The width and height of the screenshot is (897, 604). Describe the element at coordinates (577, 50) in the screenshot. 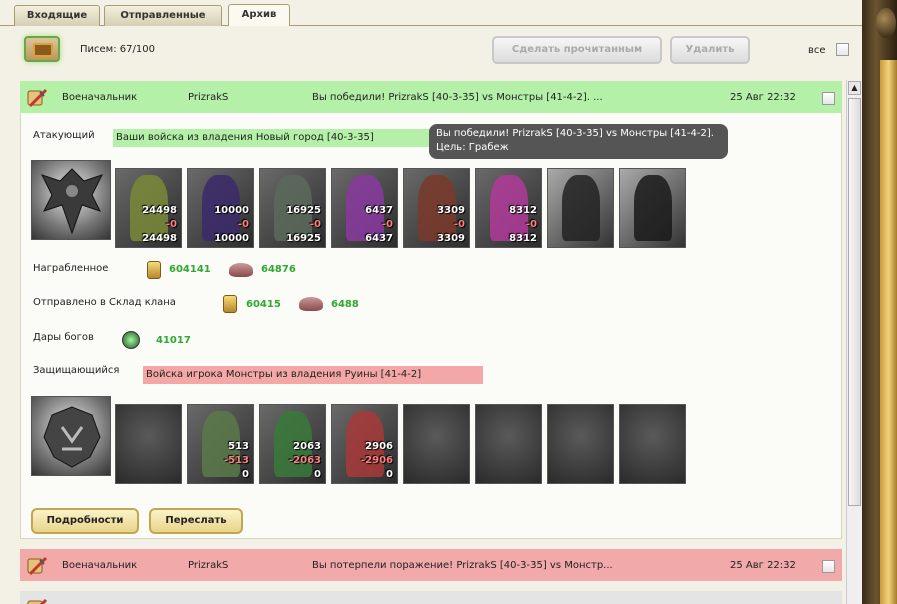

I see `mark-read-button: Сделать прочитанным` at that location.